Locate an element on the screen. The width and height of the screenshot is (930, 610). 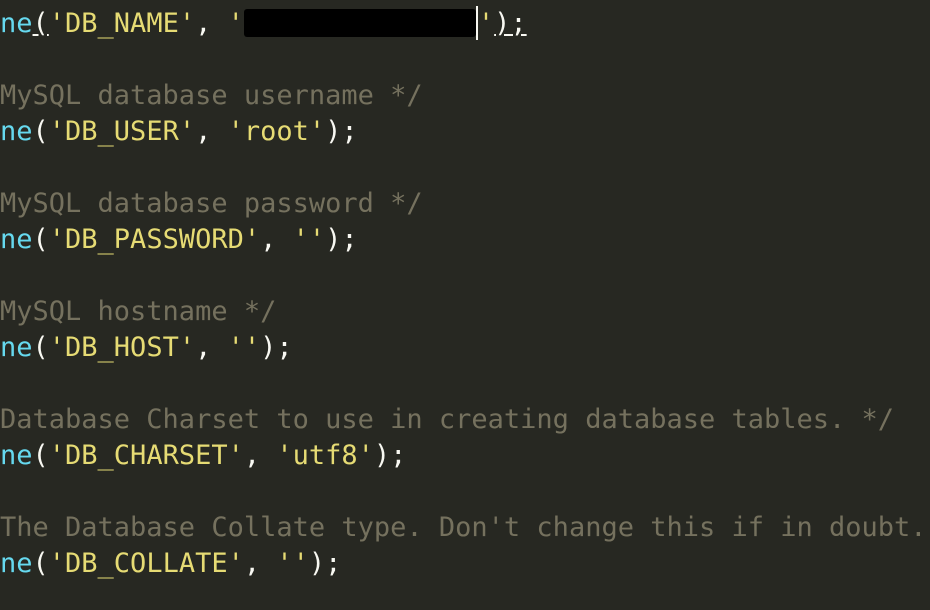
db-collate-value: '' is located at coordinates (292, 563).